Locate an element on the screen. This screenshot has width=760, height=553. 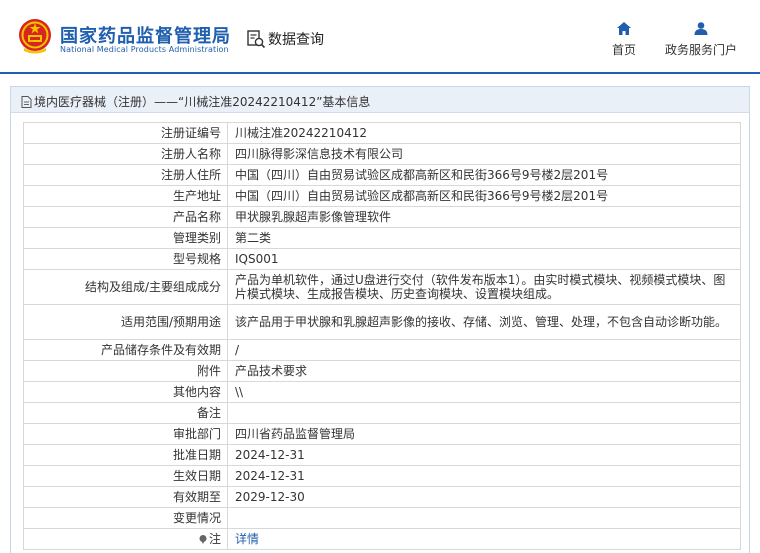
row-label: 注册人住所 is located at coordinates (125, 175).